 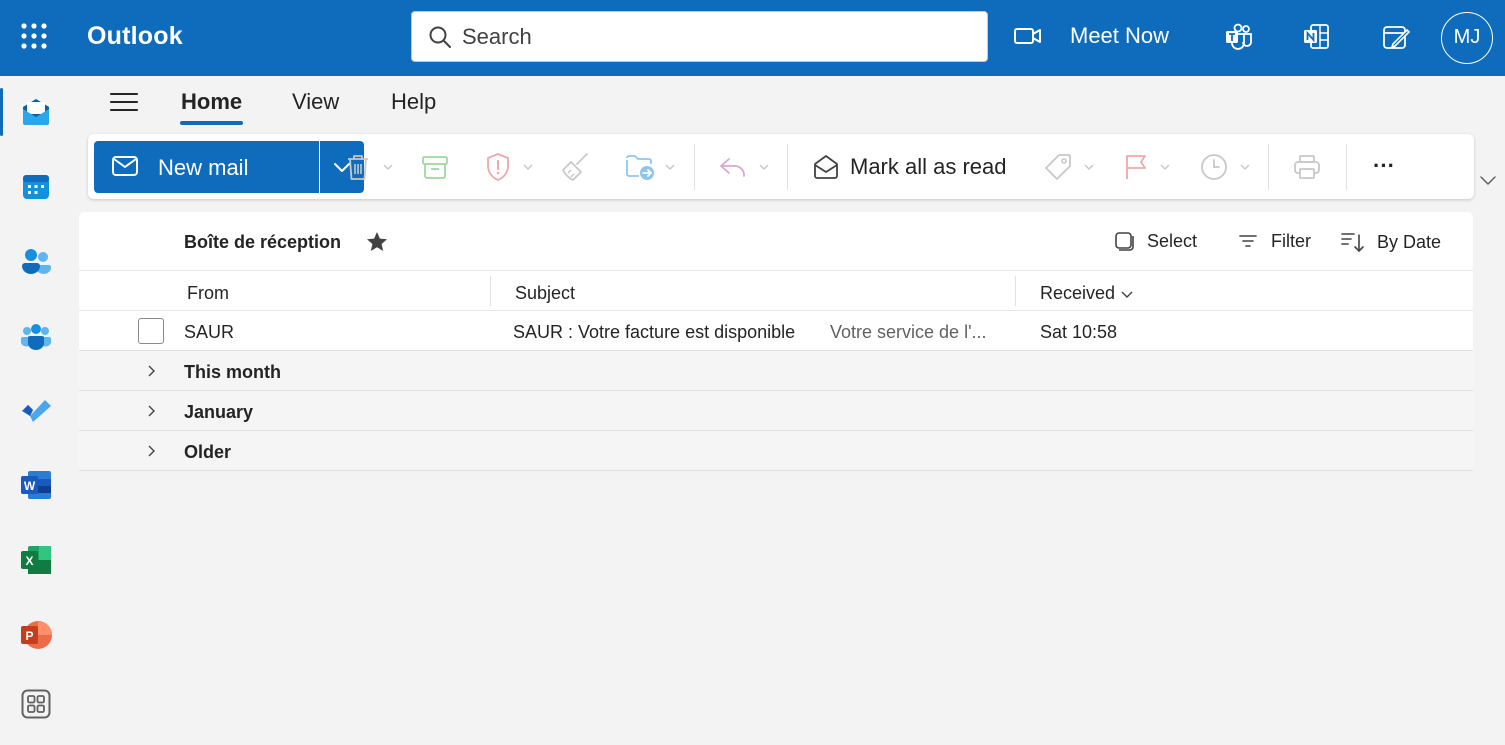 I want to click on select-label: Select, so click(x=1172, y=240).